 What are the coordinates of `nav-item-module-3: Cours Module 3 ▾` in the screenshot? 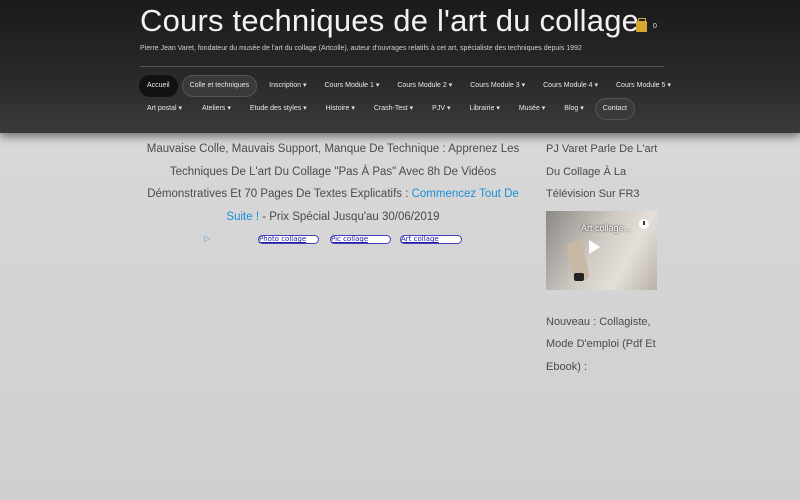 It's located at (497, 86).